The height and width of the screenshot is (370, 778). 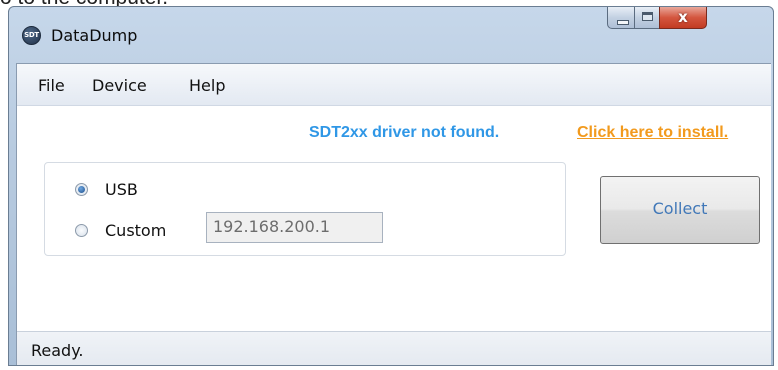 What do you see at coordinates (623, 22) in the screenshot?
I see `minimize-icon` at bounding box center [623, 22].